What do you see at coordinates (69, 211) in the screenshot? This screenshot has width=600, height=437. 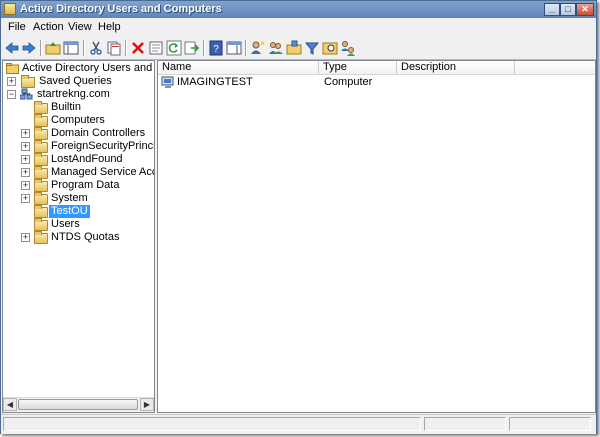 I see `selected-node-label: TestOU` at bounding box center [69, 211].